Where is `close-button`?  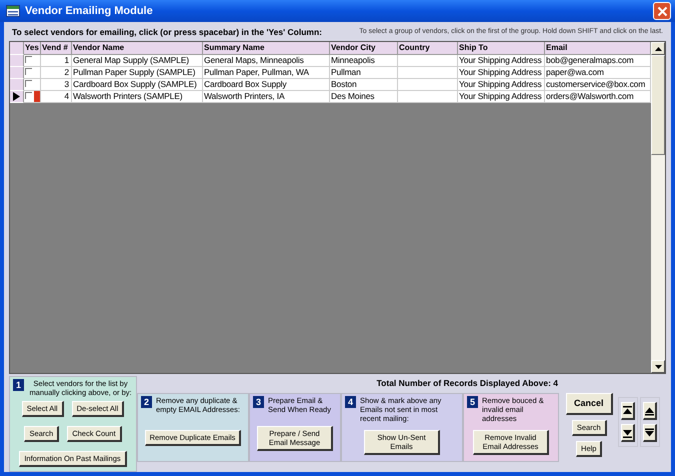
close-button is located at coordinates (662, 11).